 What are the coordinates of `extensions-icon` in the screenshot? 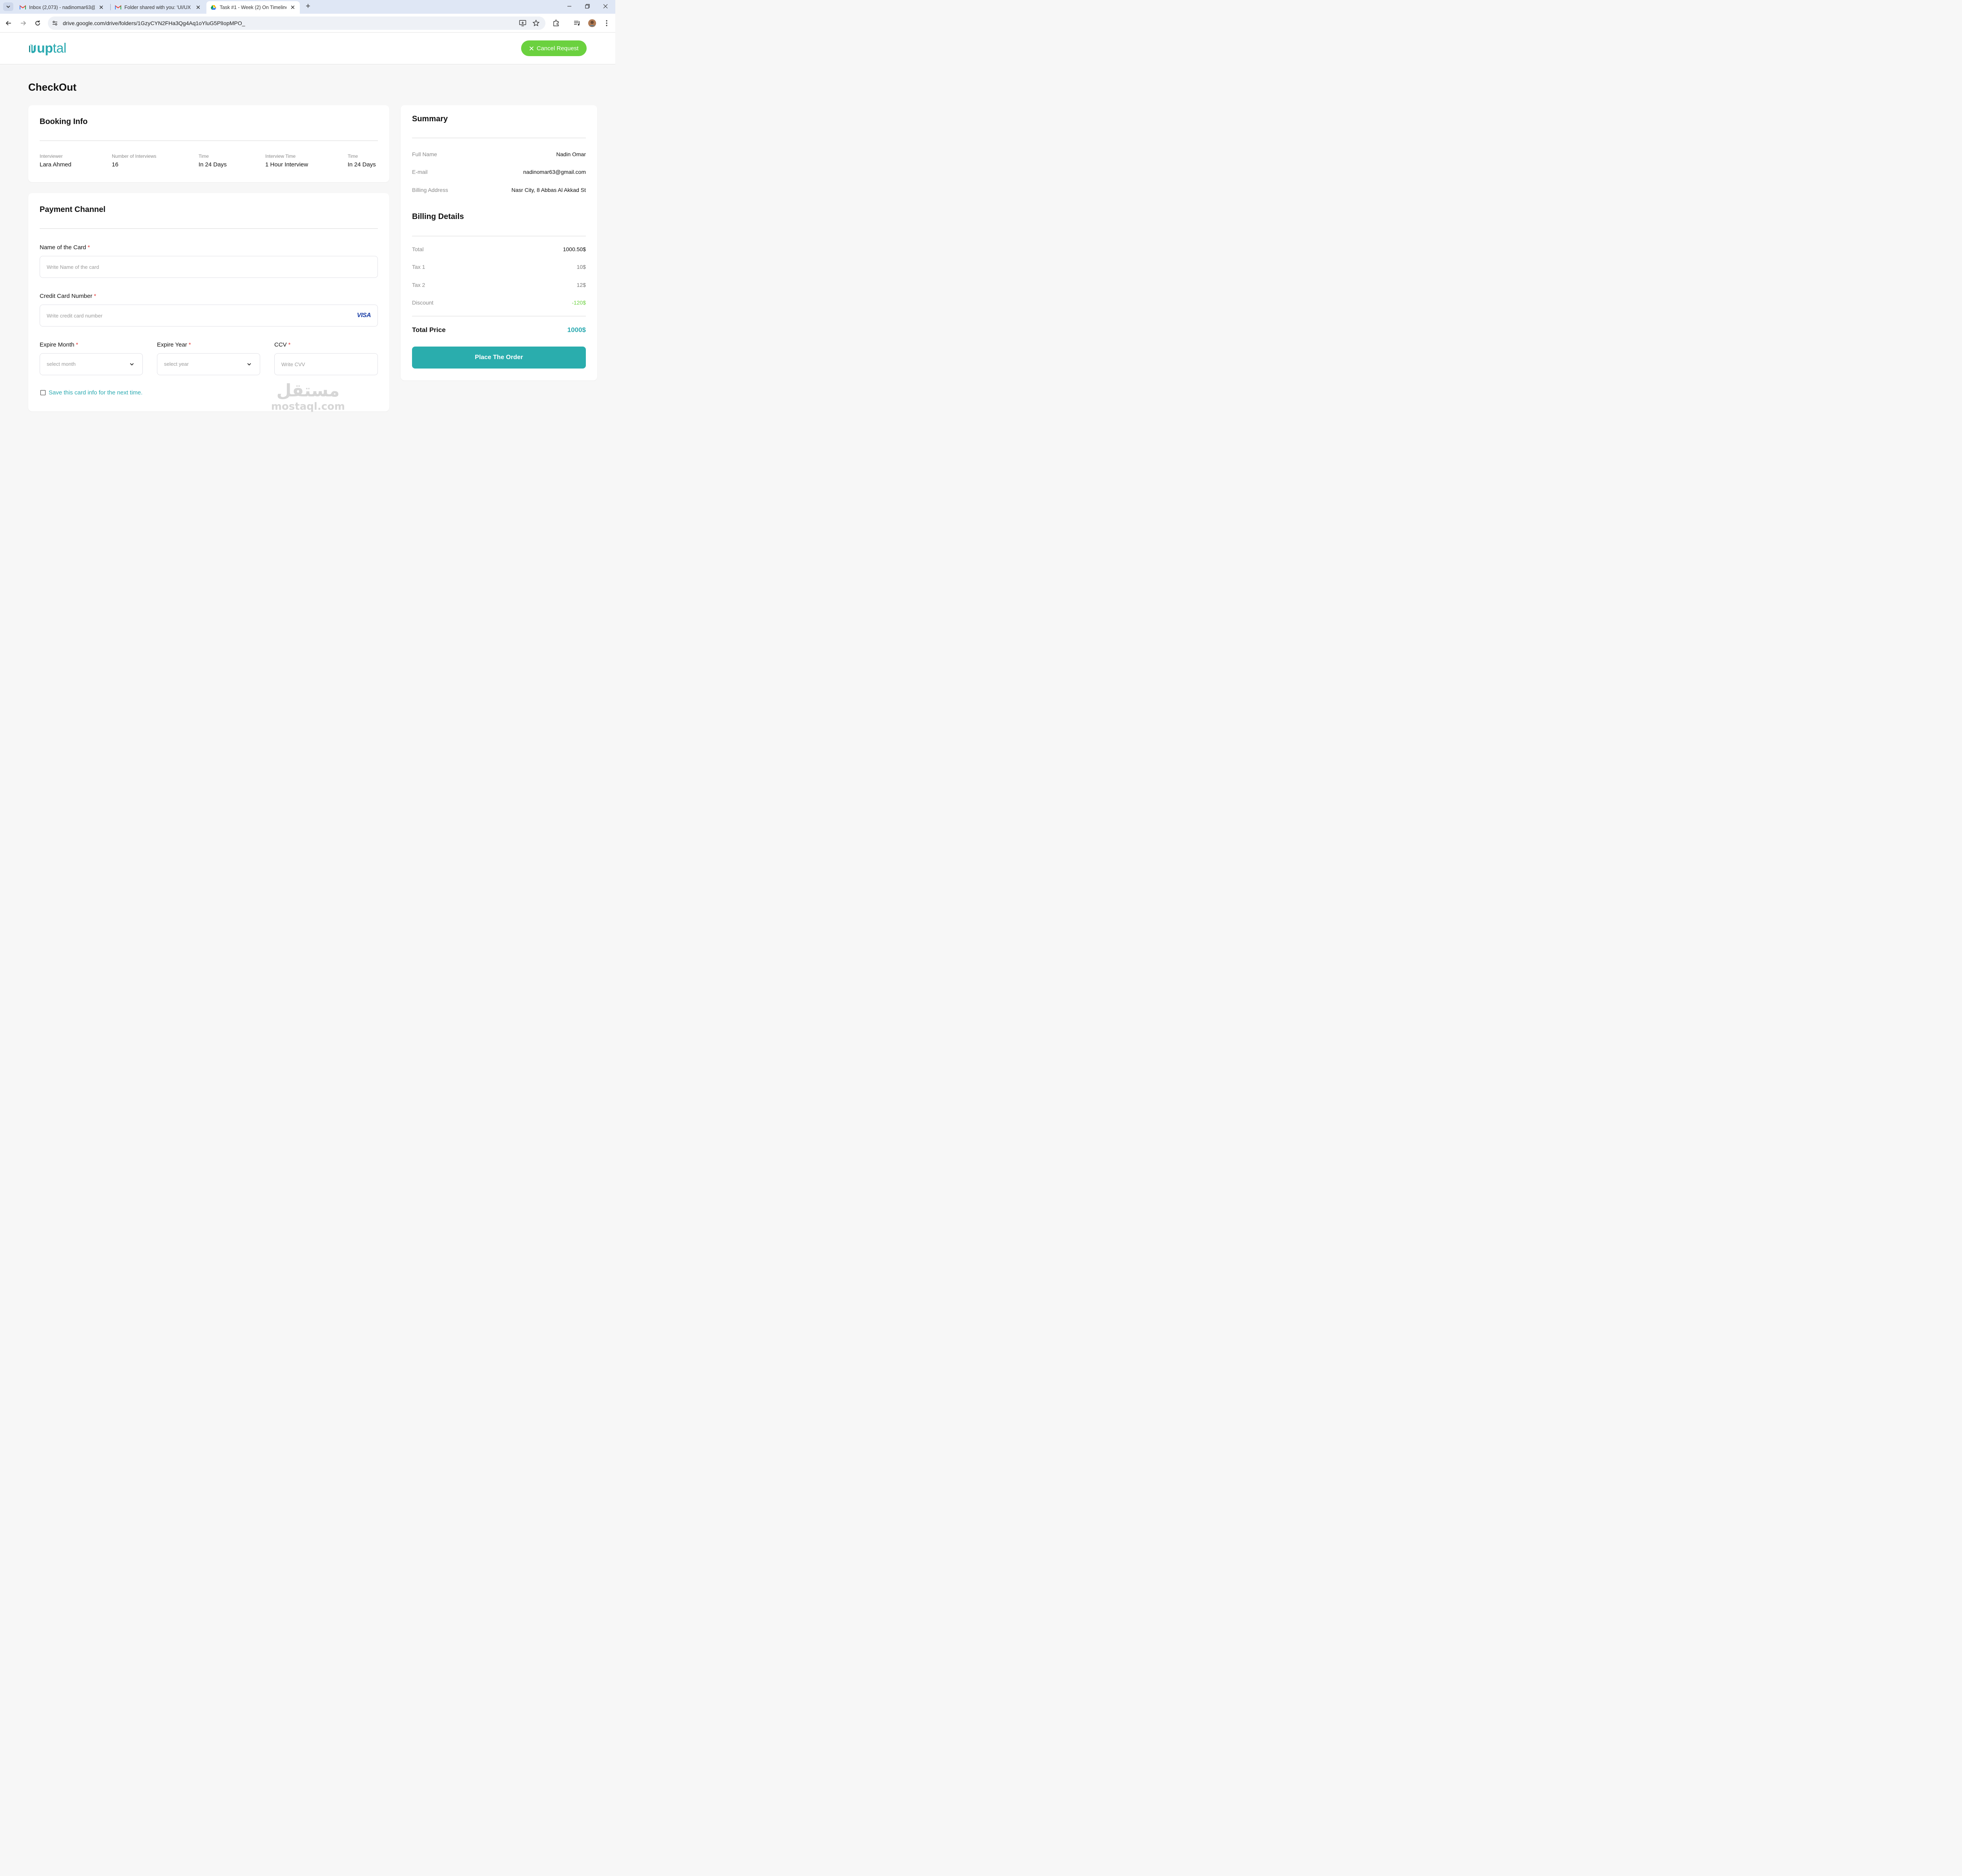 It's located at (556, 23).